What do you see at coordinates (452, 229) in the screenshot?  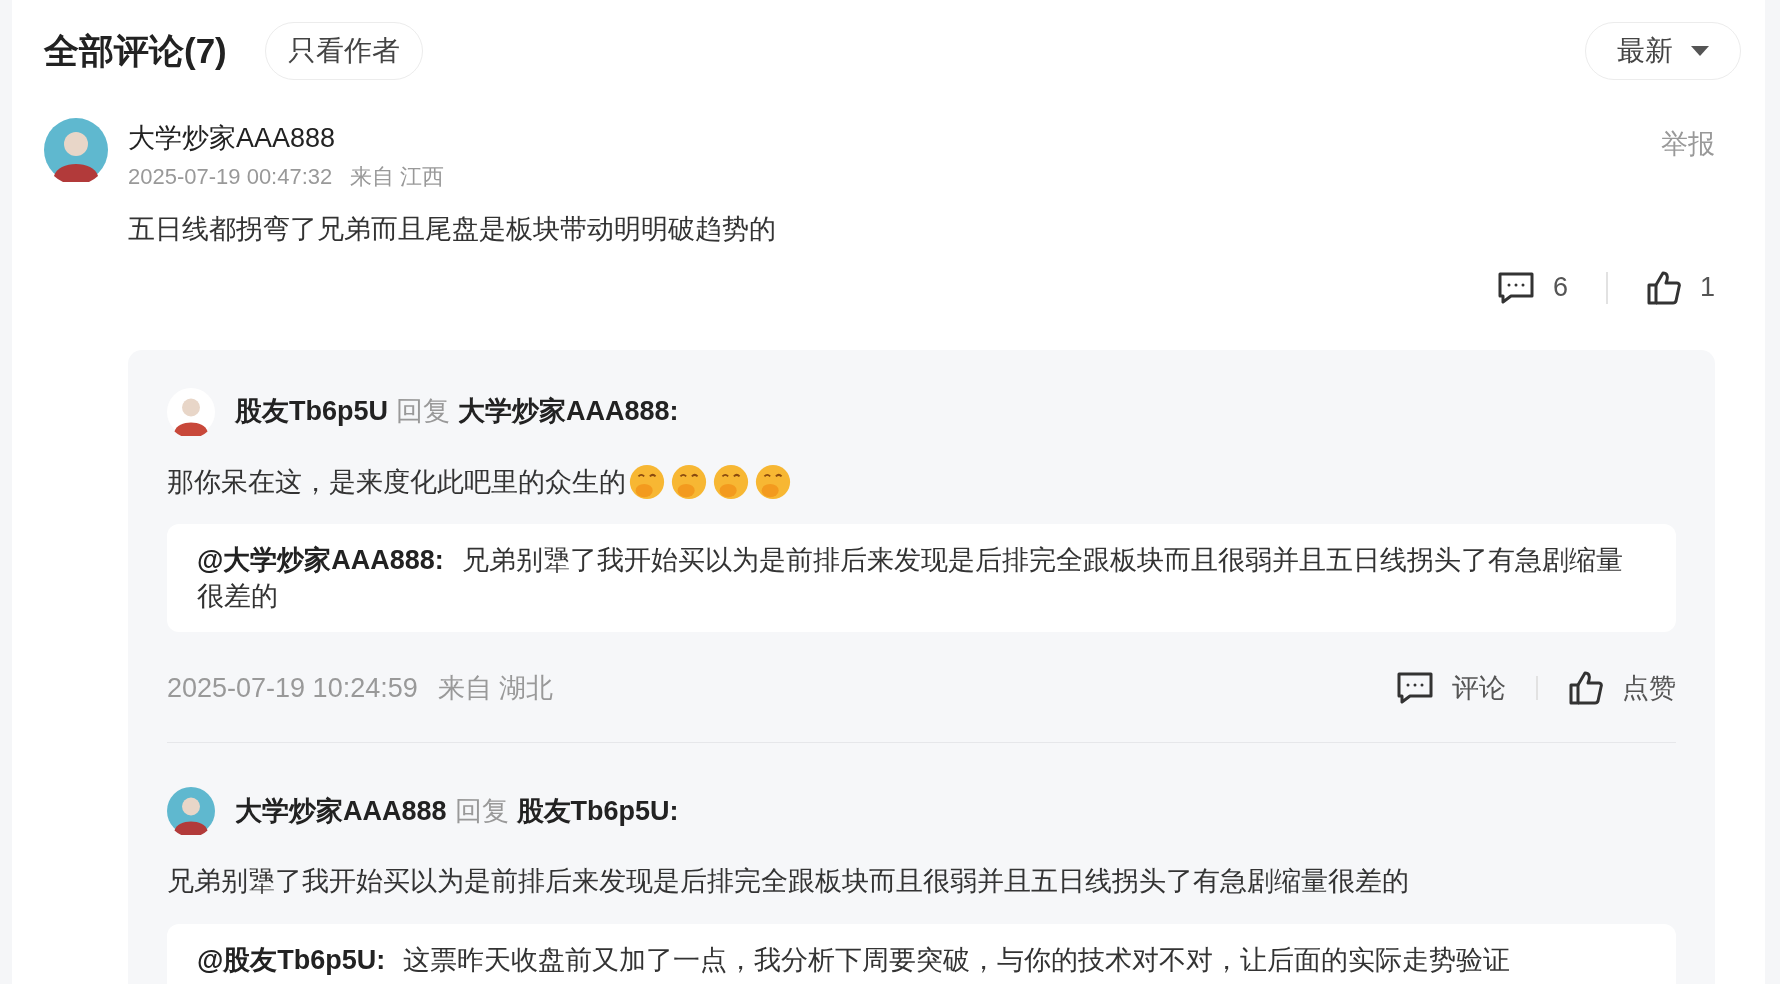 I see `comment-text: 五日线都拐弯了兄弟而且尾盘是板块带动明明破趋势的` at bounding box center [452, 229].